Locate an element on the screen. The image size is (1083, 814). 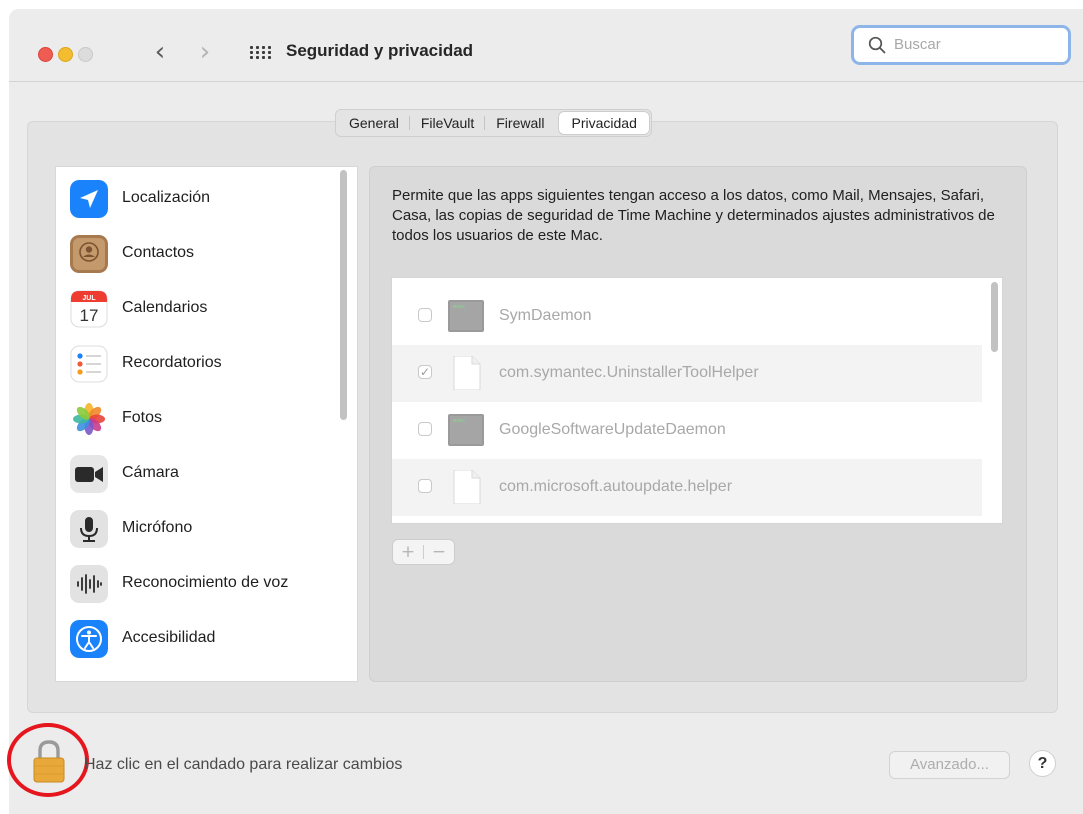
camera-icon is located at coordinates (89, 474).